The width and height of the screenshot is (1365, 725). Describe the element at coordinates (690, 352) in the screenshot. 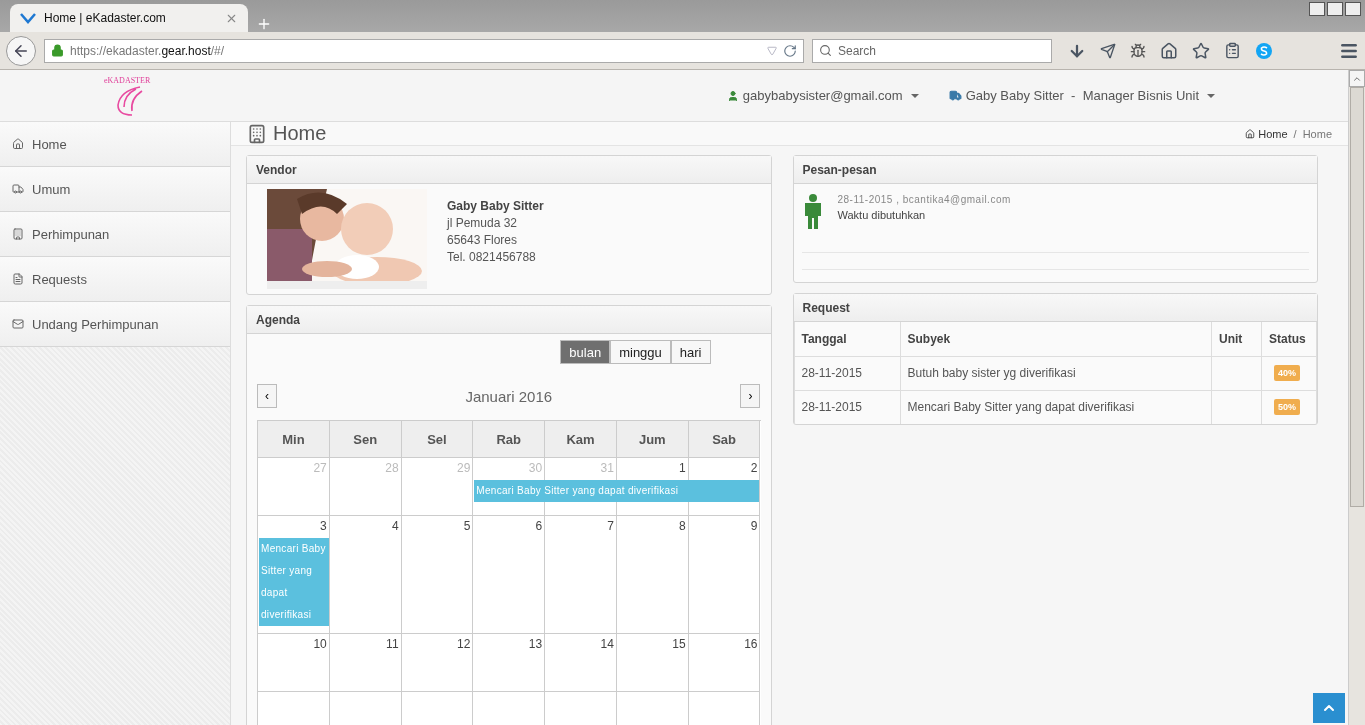

I see `view-tab: hari` at that location.